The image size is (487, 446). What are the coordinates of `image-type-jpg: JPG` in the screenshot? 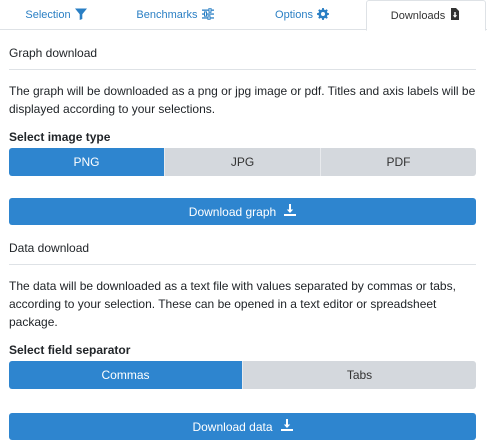 It's located at (243, 162).